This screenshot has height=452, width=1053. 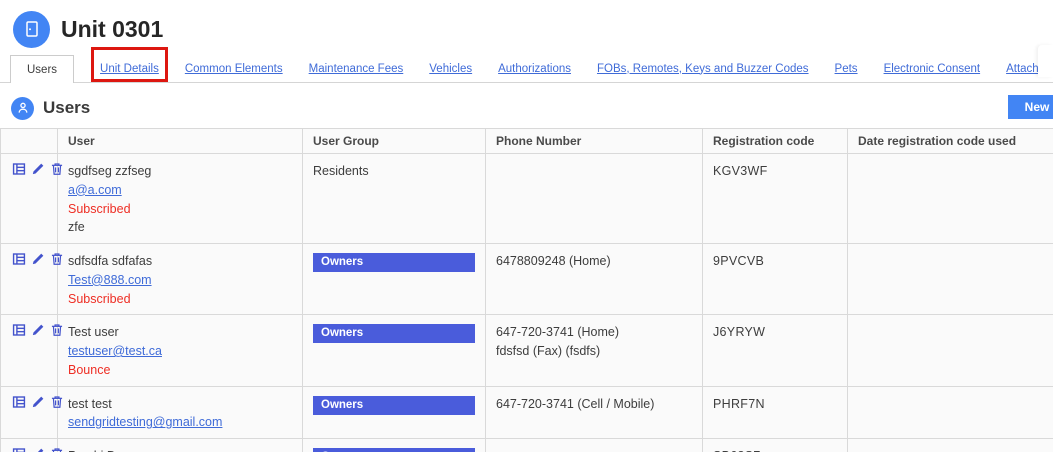 I want to click on column-header-date-registration-code-used: Date registration code used, so click(x=950, y=141).